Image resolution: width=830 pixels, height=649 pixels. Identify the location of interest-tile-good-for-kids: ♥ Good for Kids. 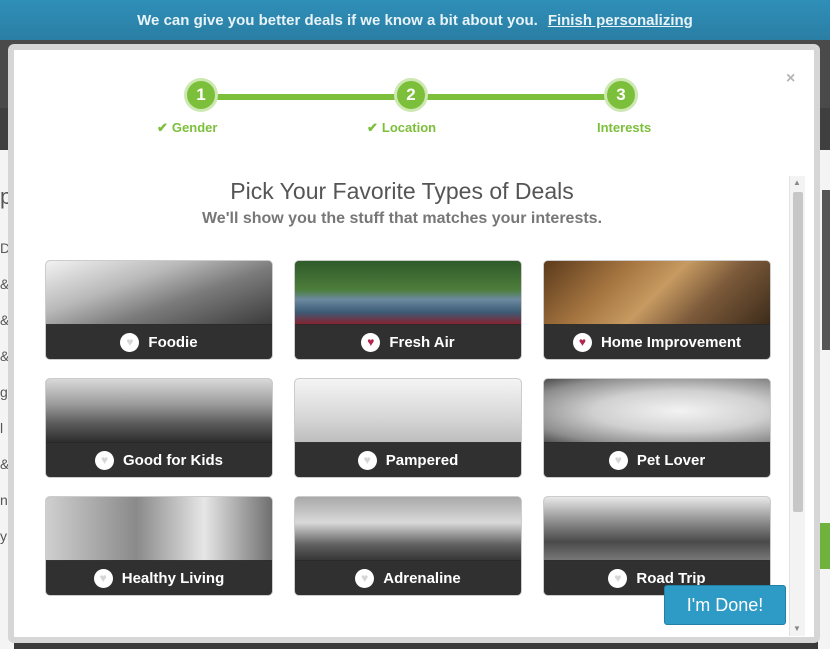
(159, 428).